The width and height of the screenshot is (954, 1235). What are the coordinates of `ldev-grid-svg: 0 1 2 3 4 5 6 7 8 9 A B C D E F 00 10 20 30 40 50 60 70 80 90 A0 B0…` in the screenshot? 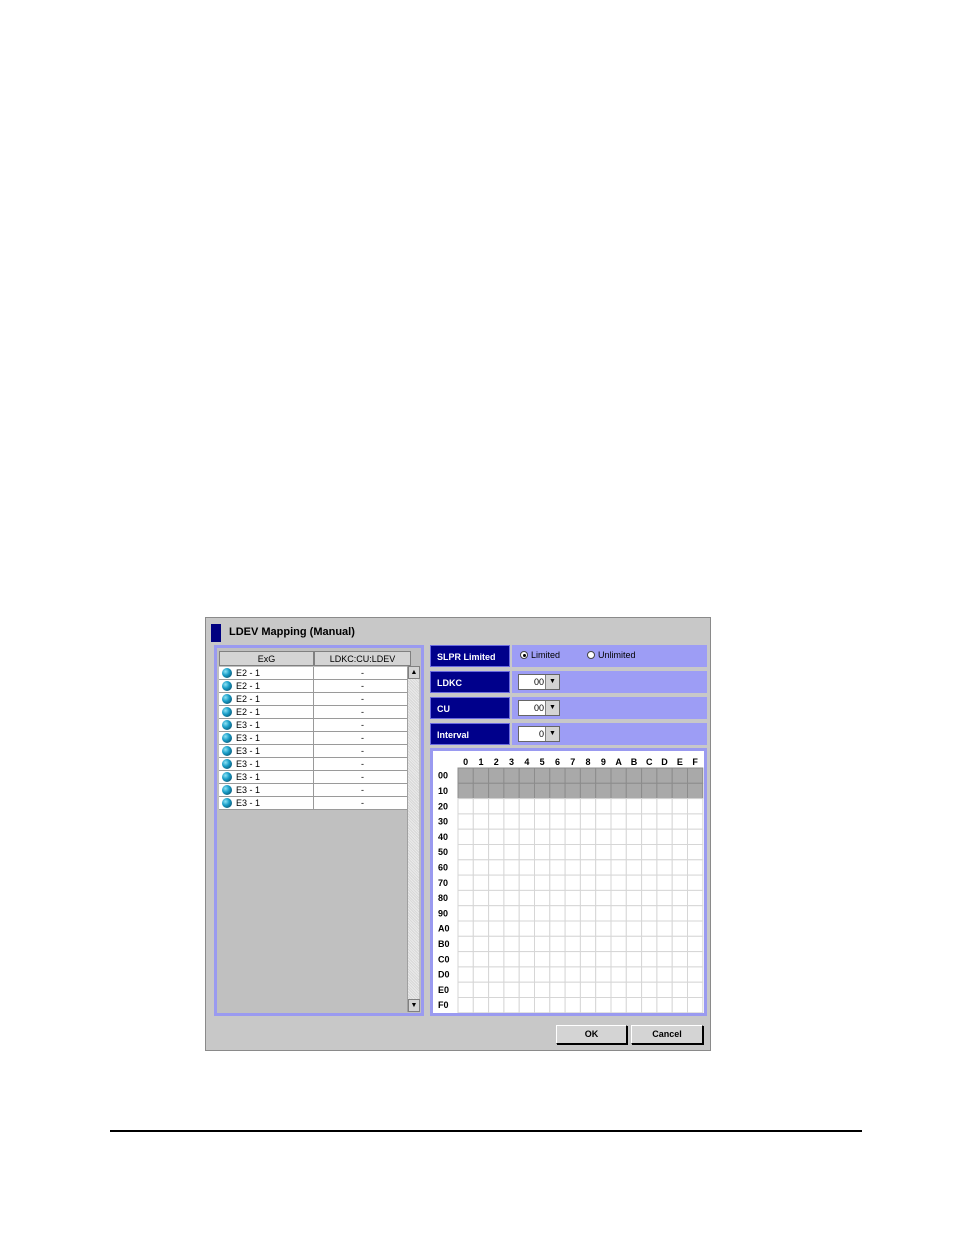 It's located at (570, 884).